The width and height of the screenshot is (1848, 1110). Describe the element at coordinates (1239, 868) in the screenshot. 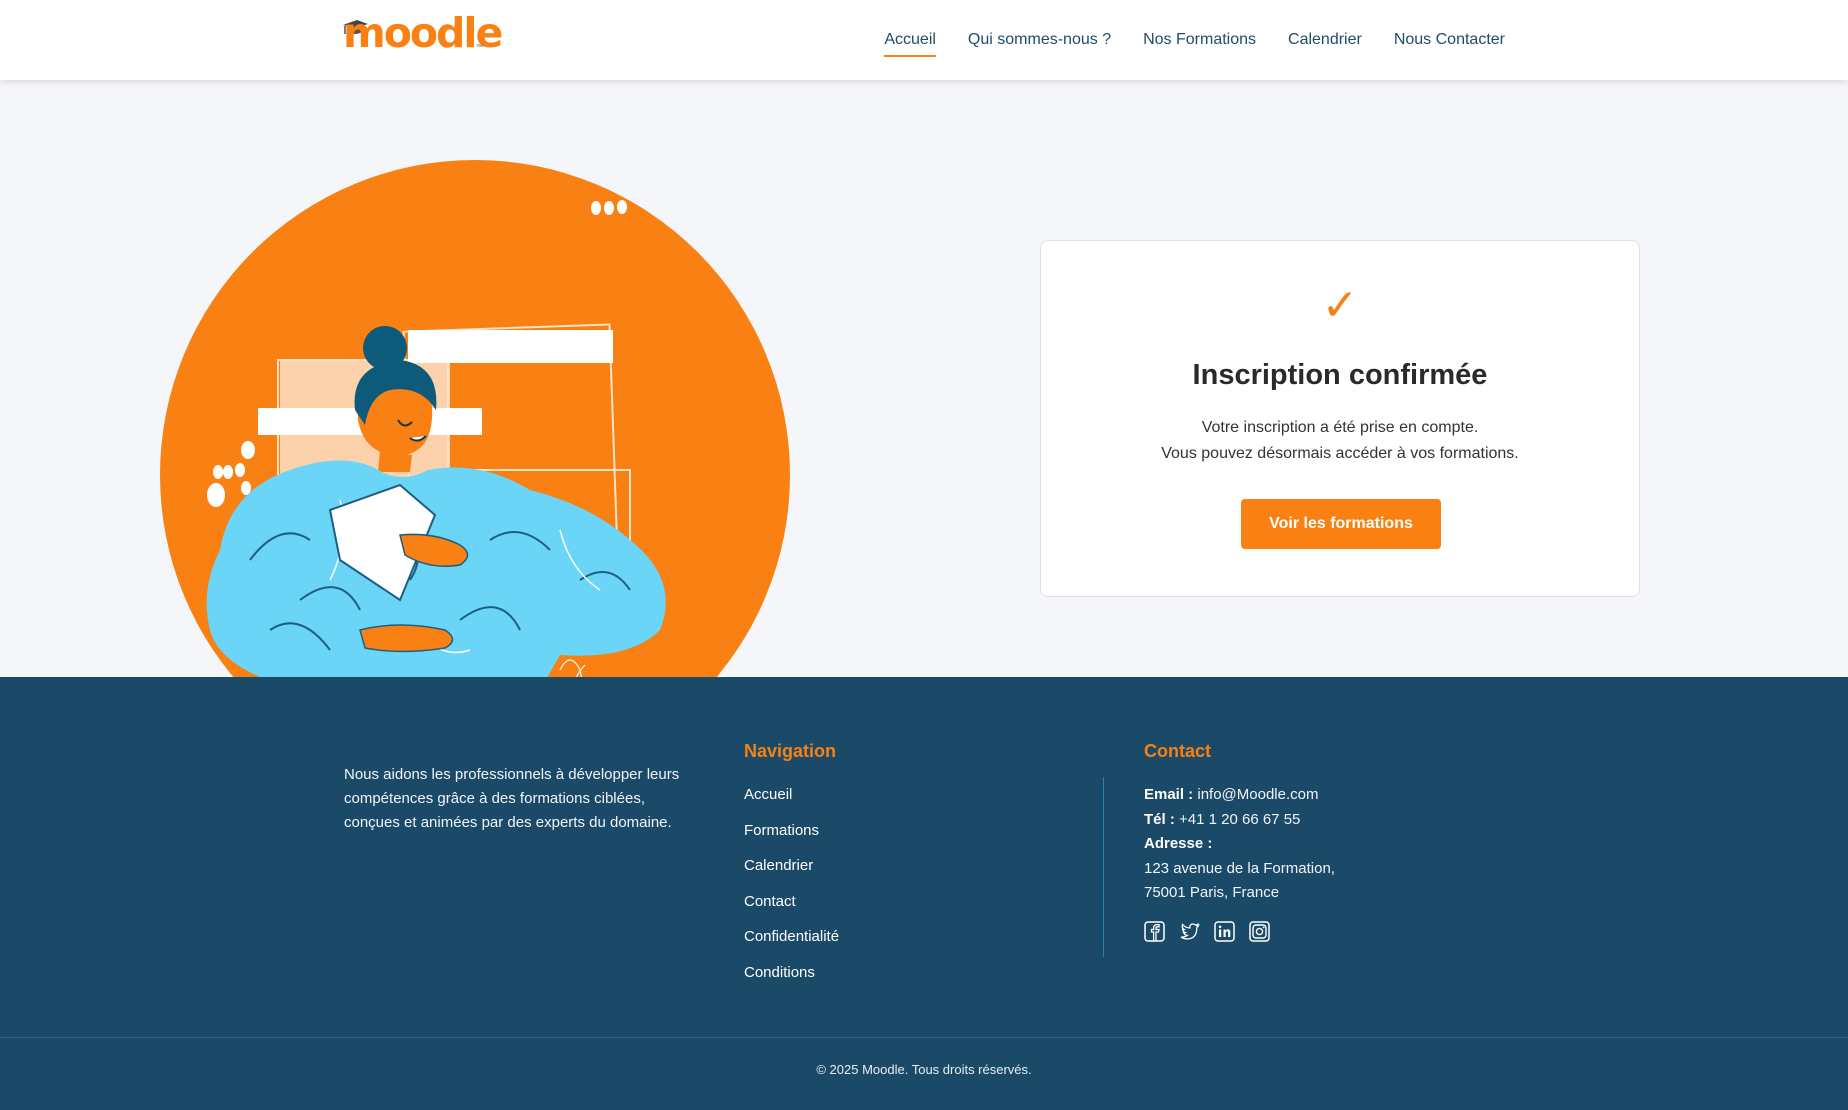

I see `contact-address-line-1: 123 avenue de la Formation,` at that location.